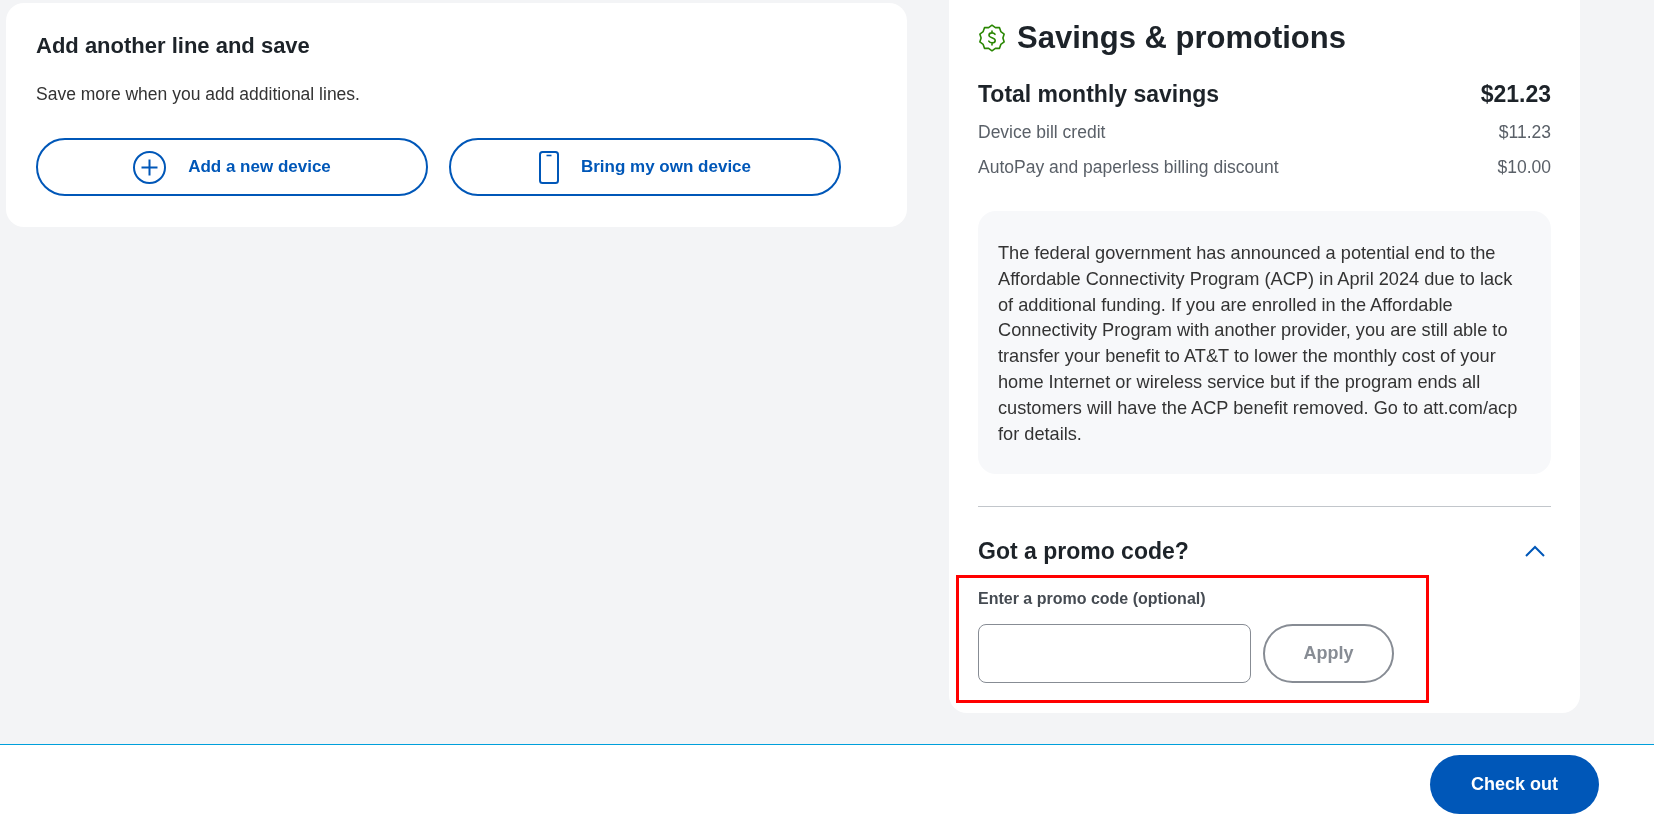 This screenshot has width=1654, height=817. Describe the element at coordinates (1092, 599) in the screenshot. I see `field-label: Enter a promo code (optional)` at that location.